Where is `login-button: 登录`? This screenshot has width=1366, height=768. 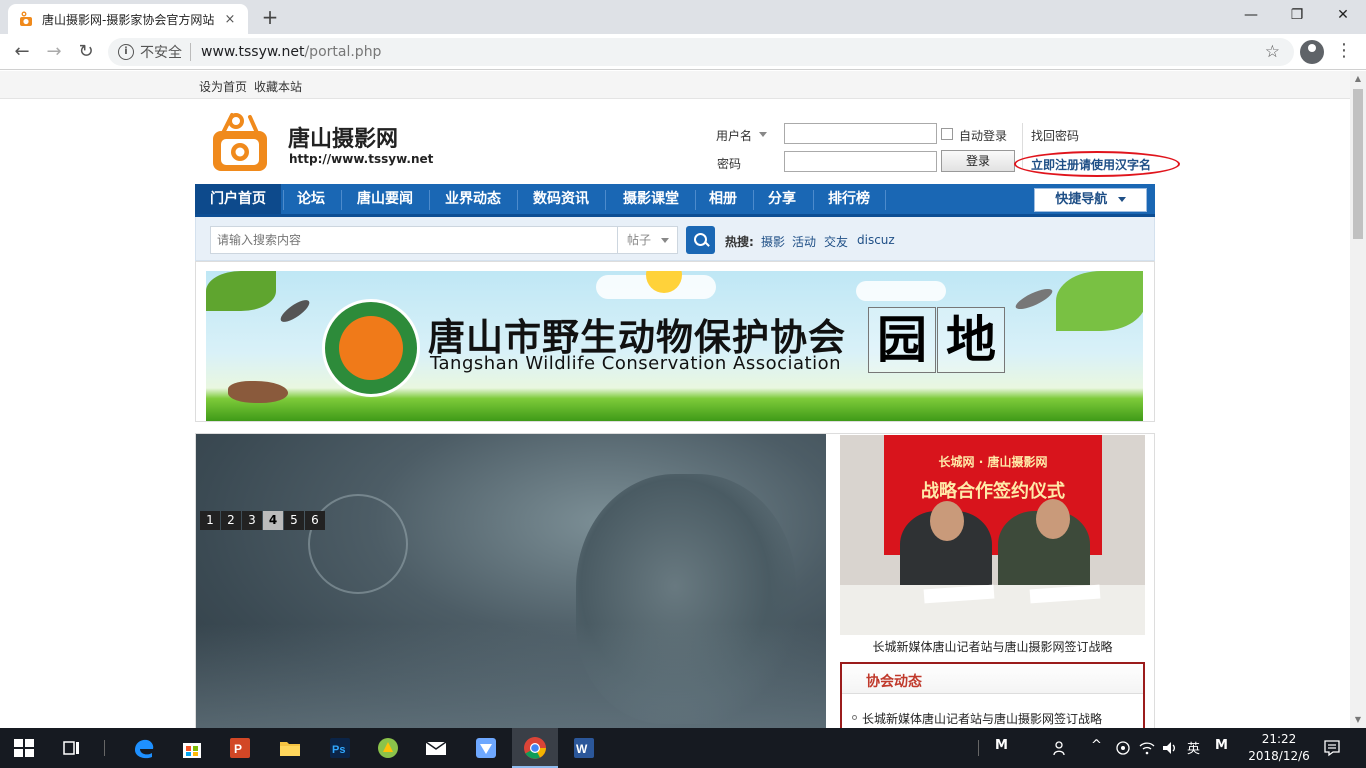 login-button: 登录 is located at coordinates (978, 161).